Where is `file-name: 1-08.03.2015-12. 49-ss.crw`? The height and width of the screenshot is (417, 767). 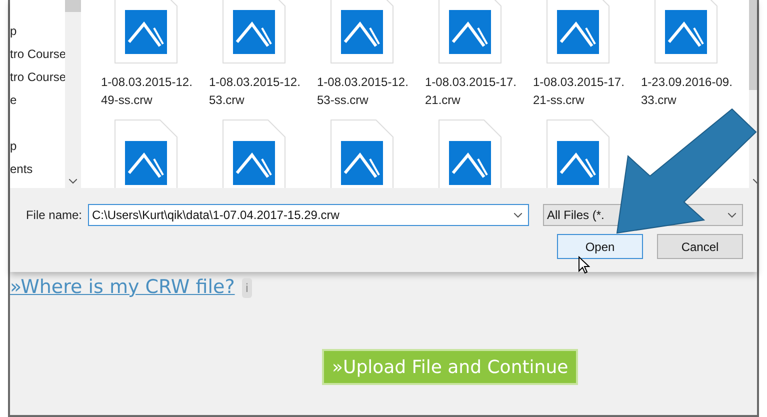 file-name: 1-08.03.2015-12. 49-ss.crw is located at coordinates (153, 91).